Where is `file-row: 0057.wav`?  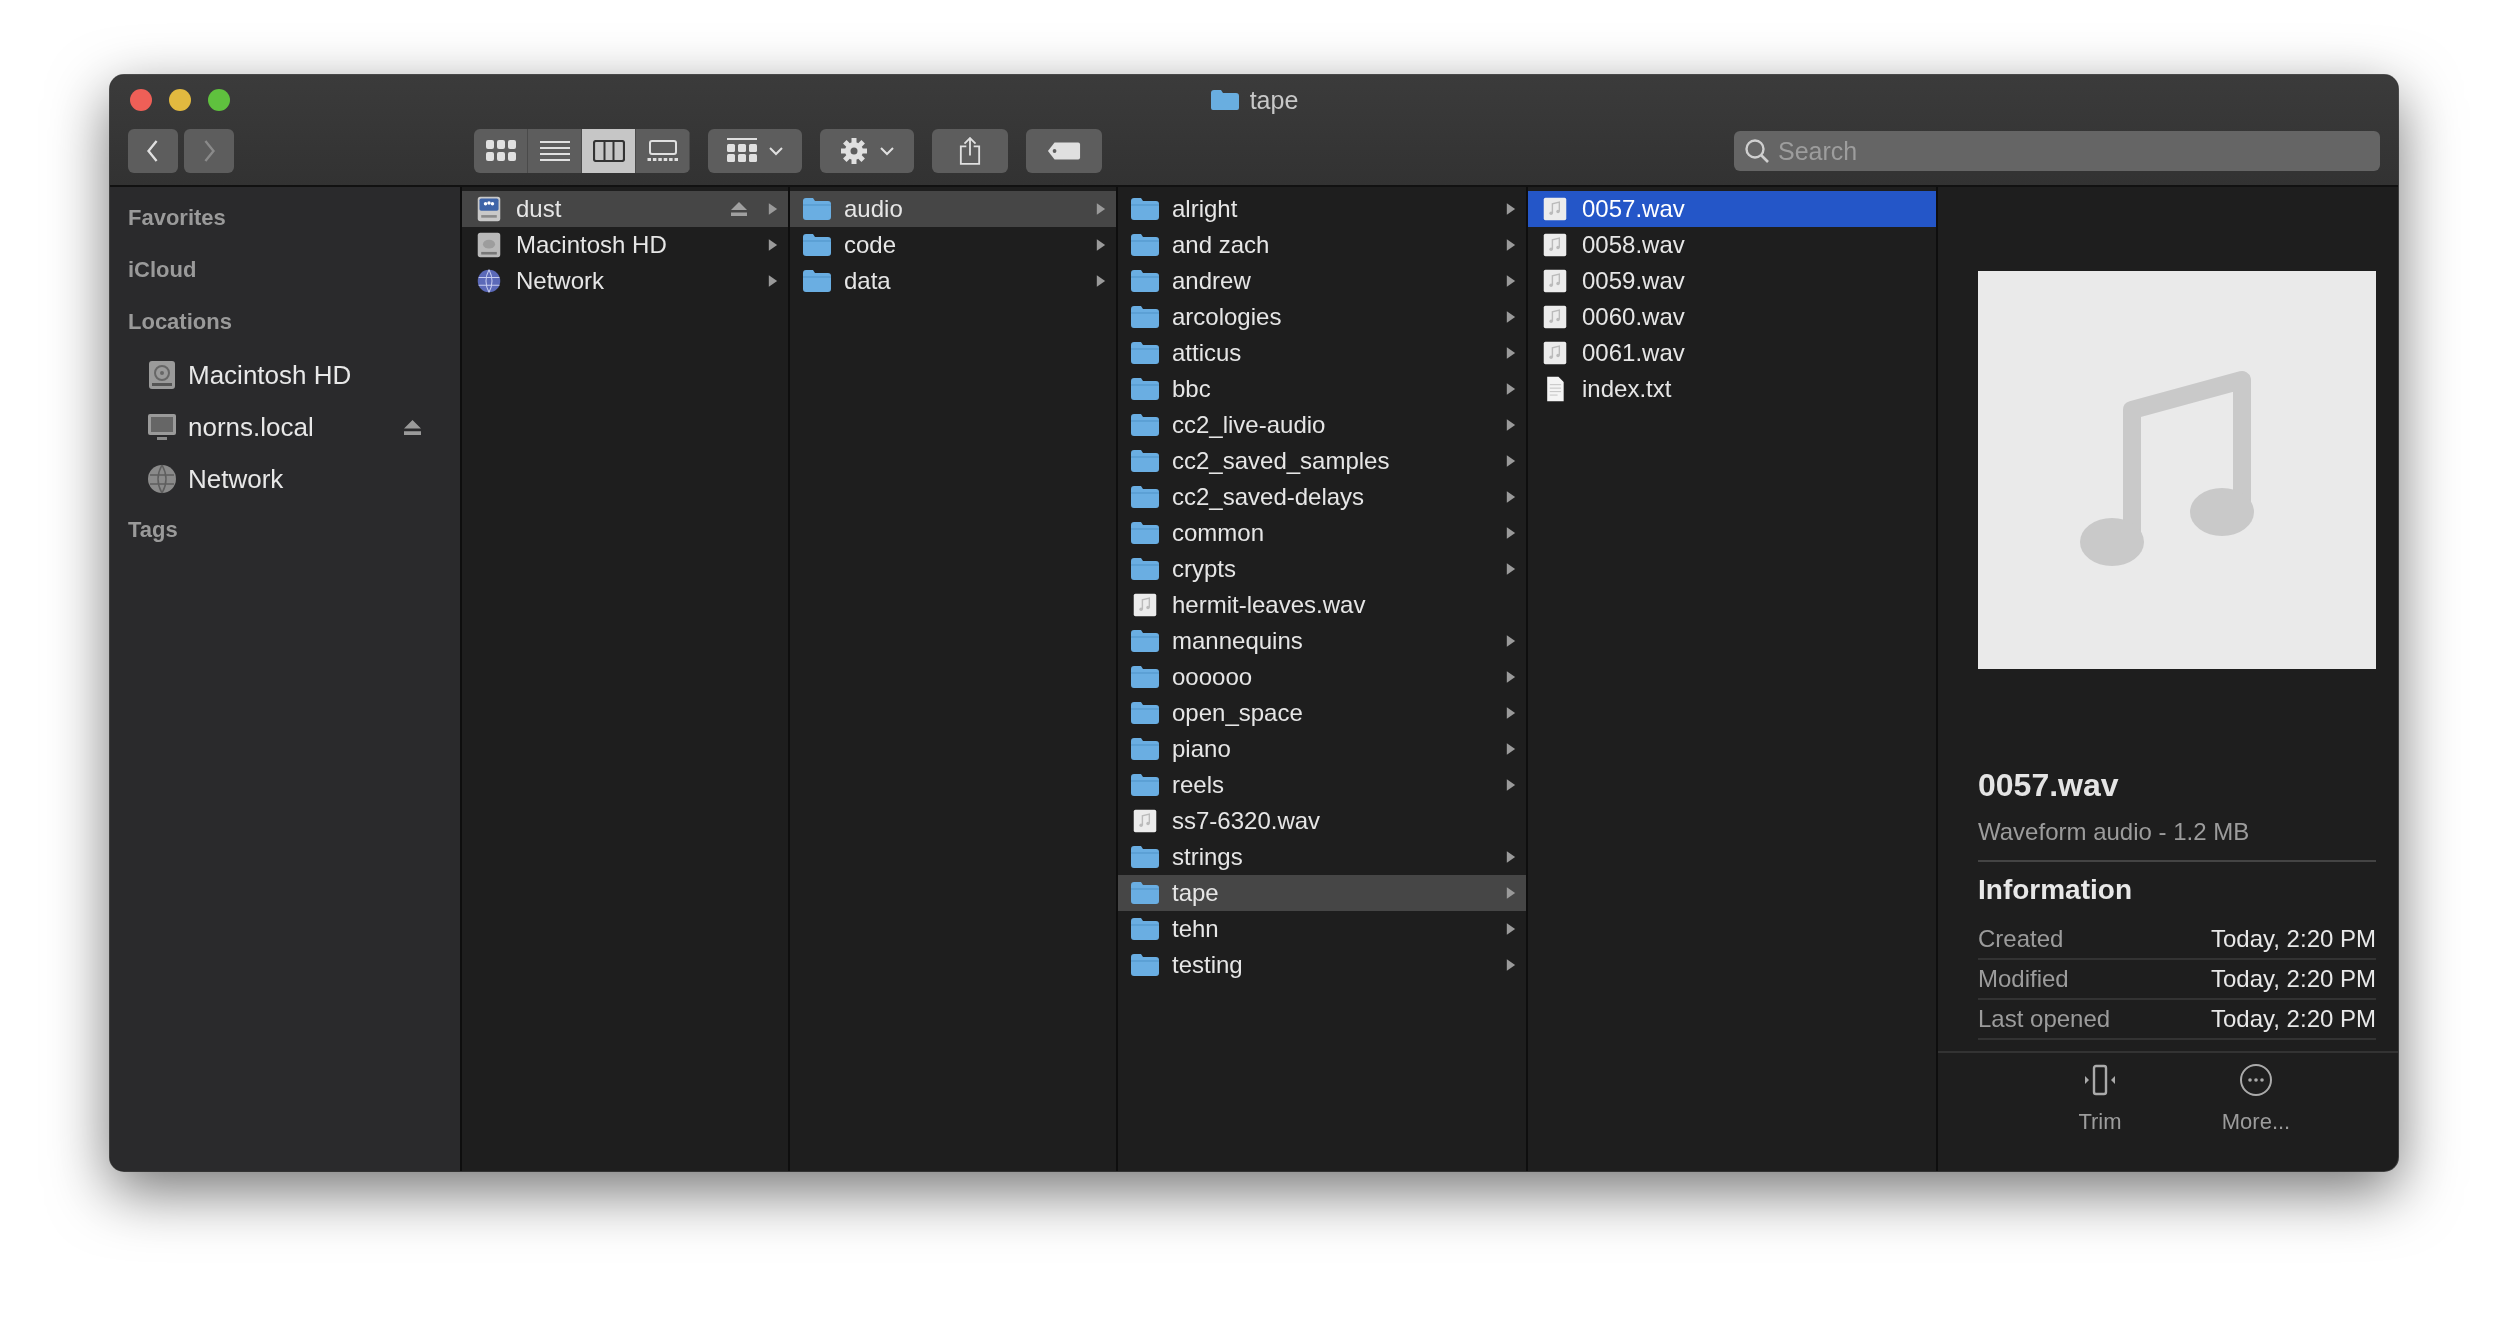 file-row: 0057.wav is located at coordinates (1732, 209).